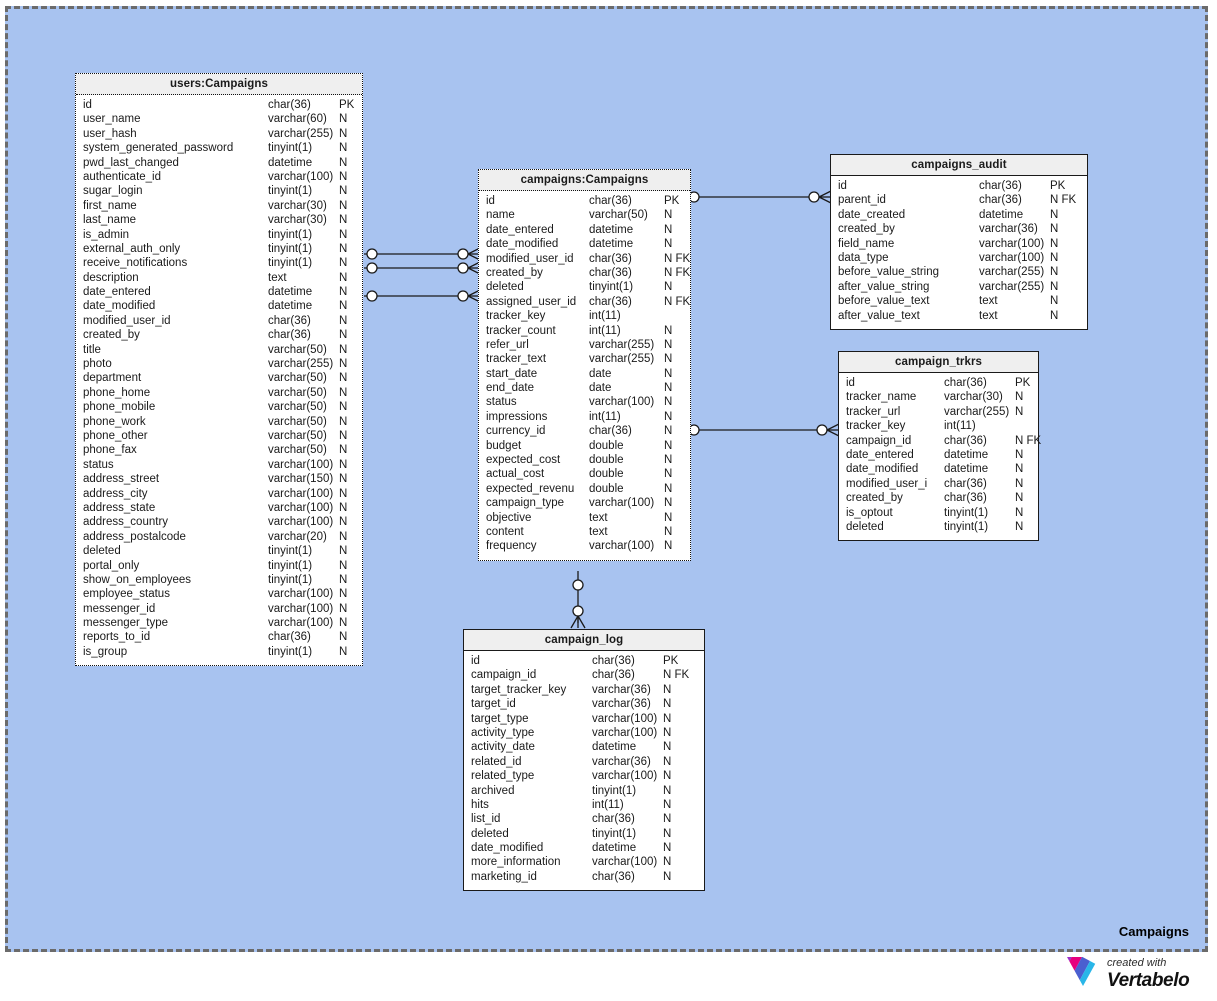  I want to click on attribute-row: refer_url varchar(255) N, so click(584, 345).